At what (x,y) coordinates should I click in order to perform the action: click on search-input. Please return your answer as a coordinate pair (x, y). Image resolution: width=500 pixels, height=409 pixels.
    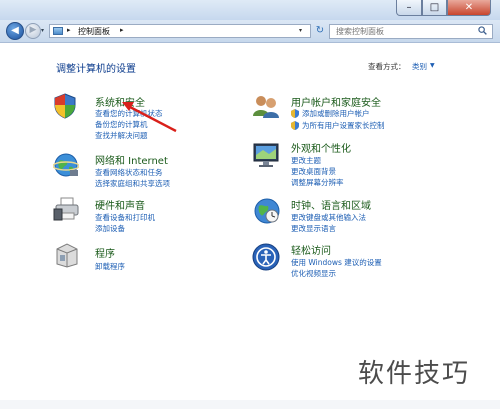
    Looking at the image, I should click on (406, 31).